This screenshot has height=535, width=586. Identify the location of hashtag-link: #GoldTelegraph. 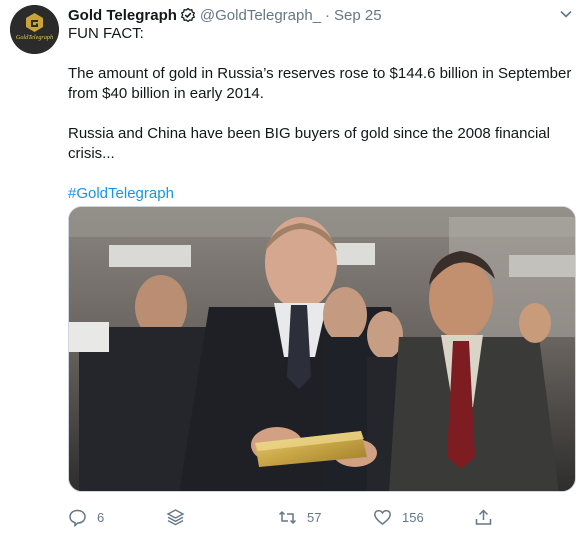
(121, 193).